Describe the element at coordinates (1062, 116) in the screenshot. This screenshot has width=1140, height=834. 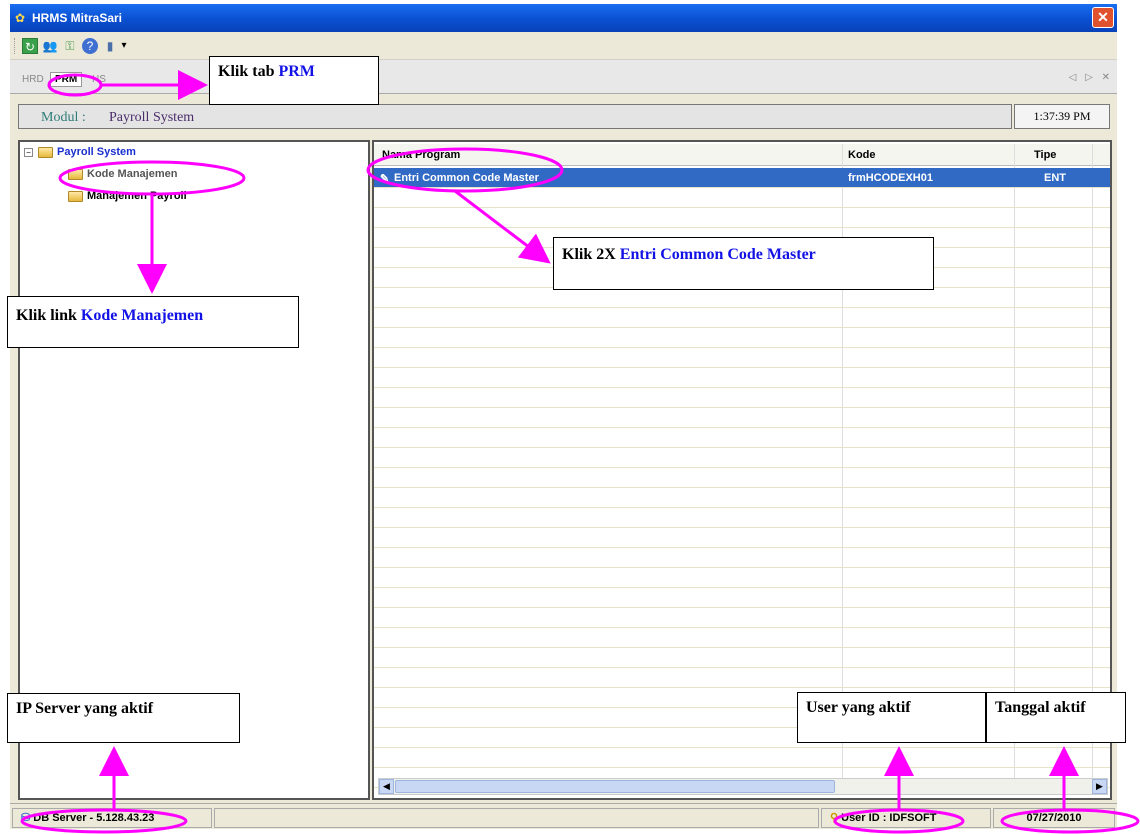
I see `clock: 1:37:39 PM` at that location.